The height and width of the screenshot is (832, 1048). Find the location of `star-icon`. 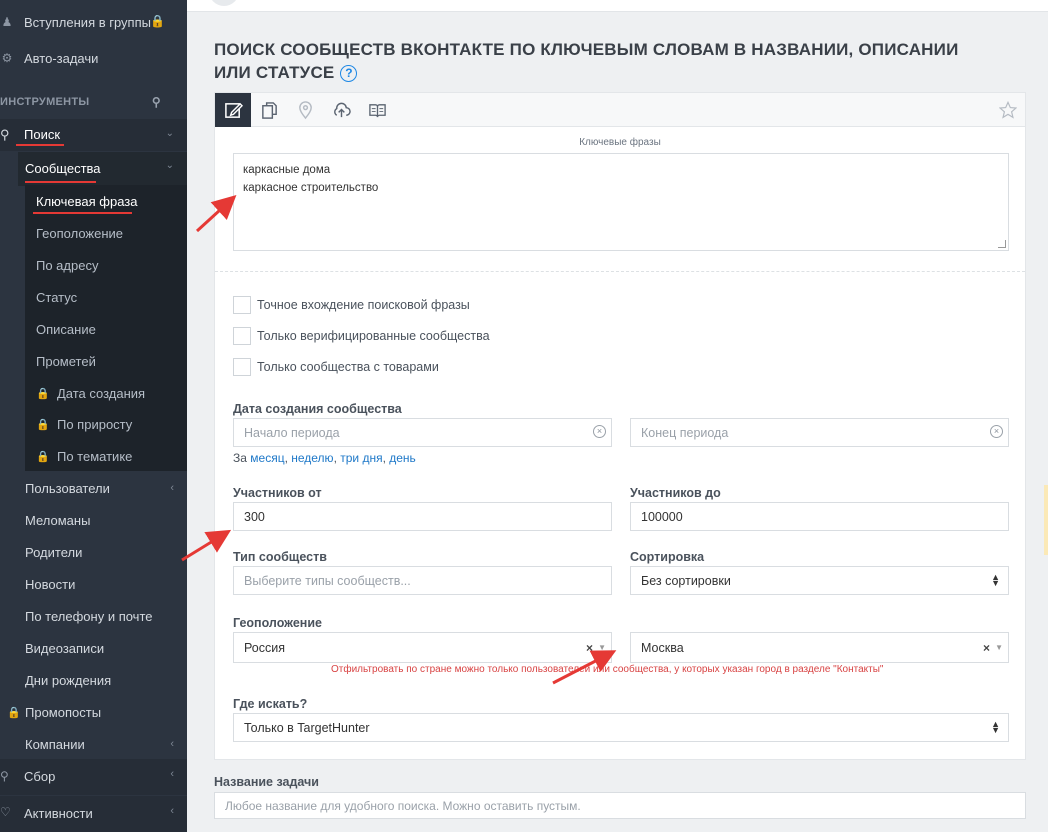

star-icon is located at coordinates (1008, 110).